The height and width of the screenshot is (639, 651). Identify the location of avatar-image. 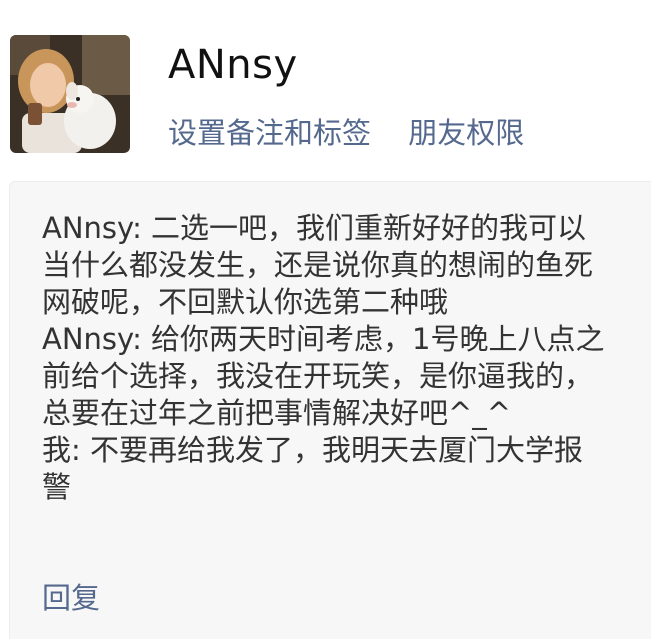
(70, 94).